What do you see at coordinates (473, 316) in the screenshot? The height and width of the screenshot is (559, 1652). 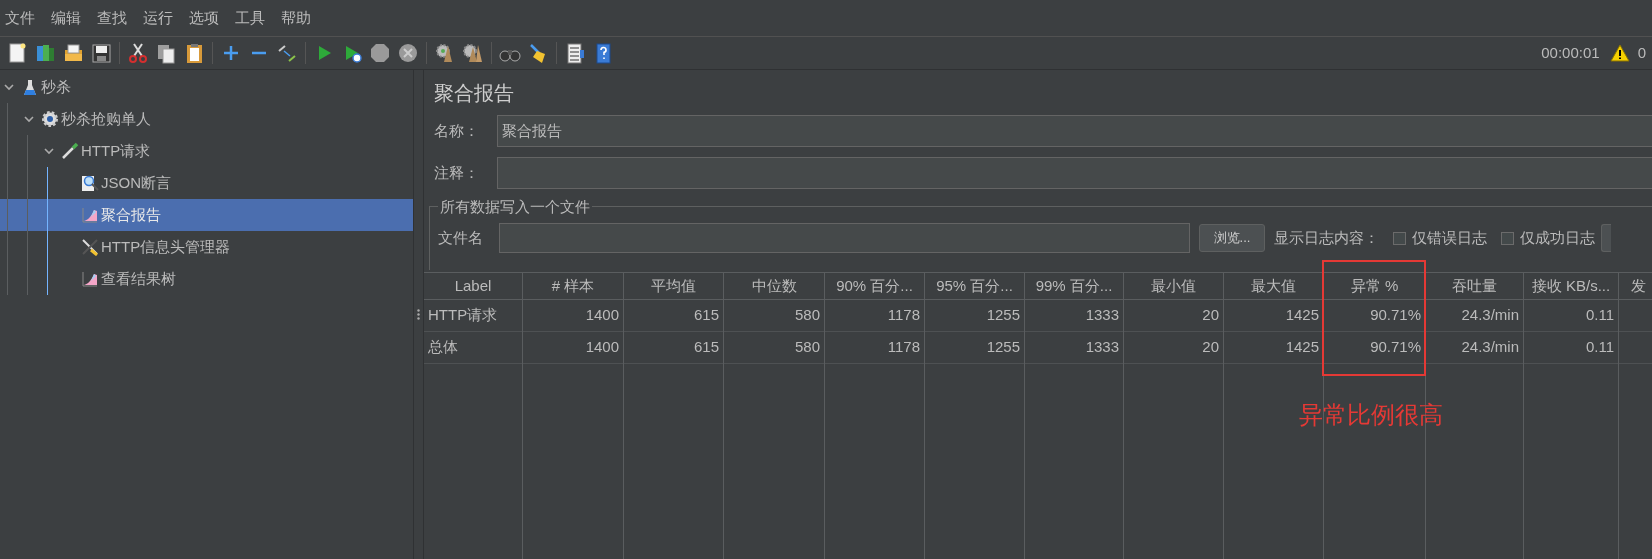 I see `table-cell: HTTP请求` at bounding box center [473, 316].